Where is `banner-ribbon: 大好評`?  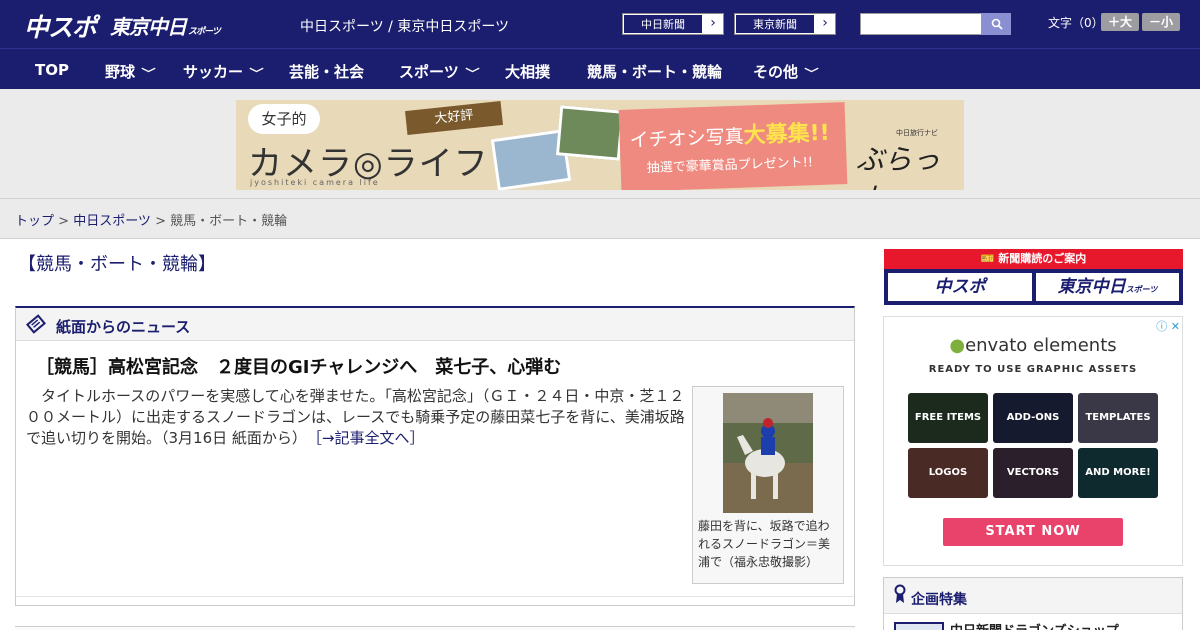 banner-ribbon: 大好評 is located at coordinates (454, 118).